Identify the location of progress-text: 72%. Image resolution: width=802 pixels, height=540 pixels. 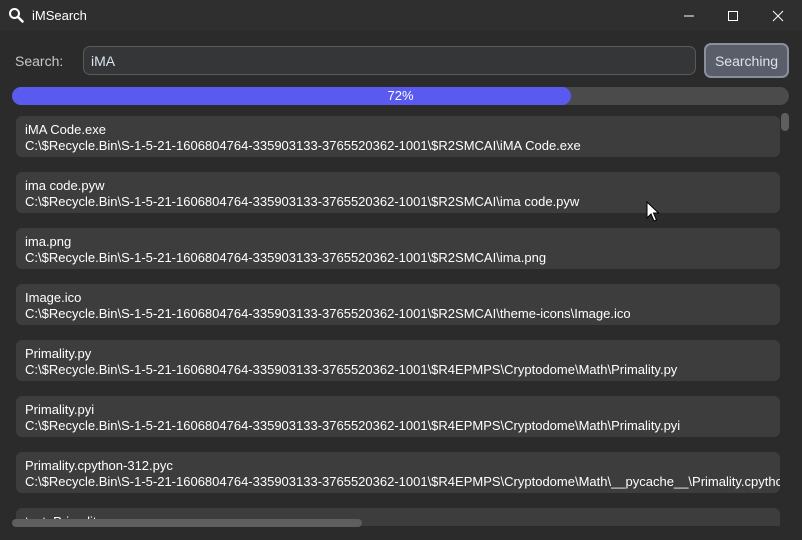
(400, 95).